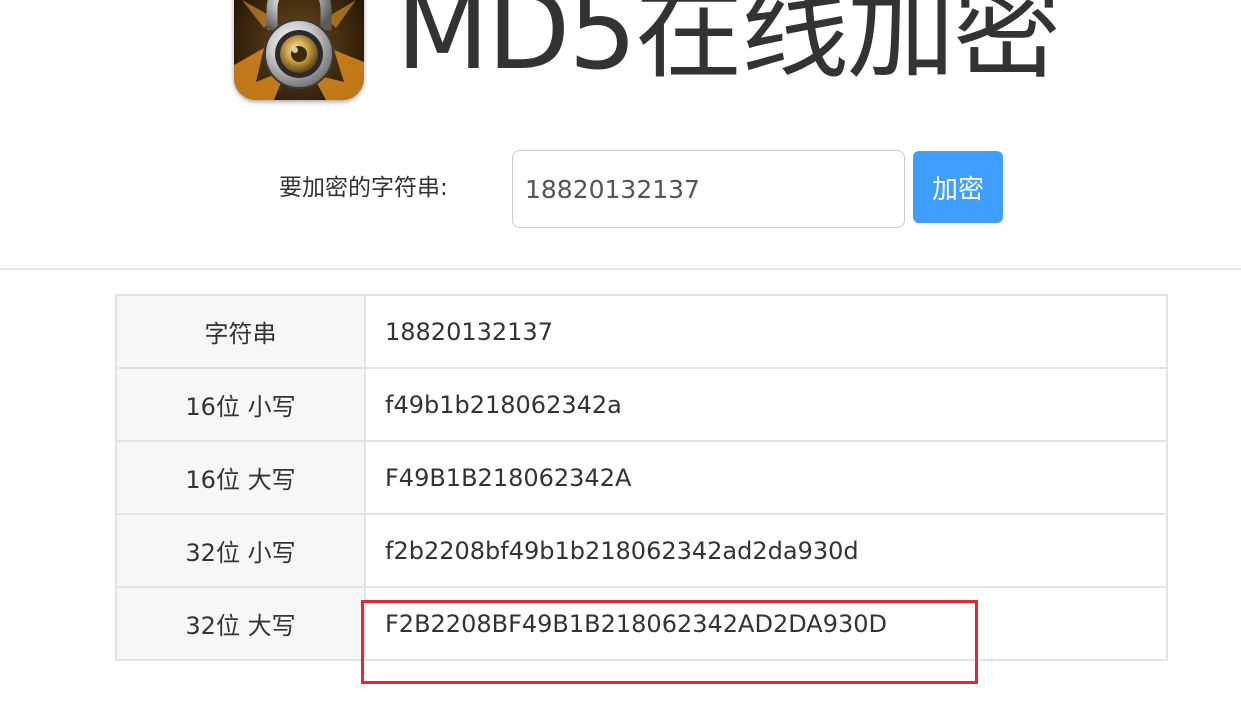 Image resolution: width=1241 pixels, height=702 pixels. What do you see at coordinates (620, 269) in the screenshot?
I see `divider` at bounding box center [620, 269].